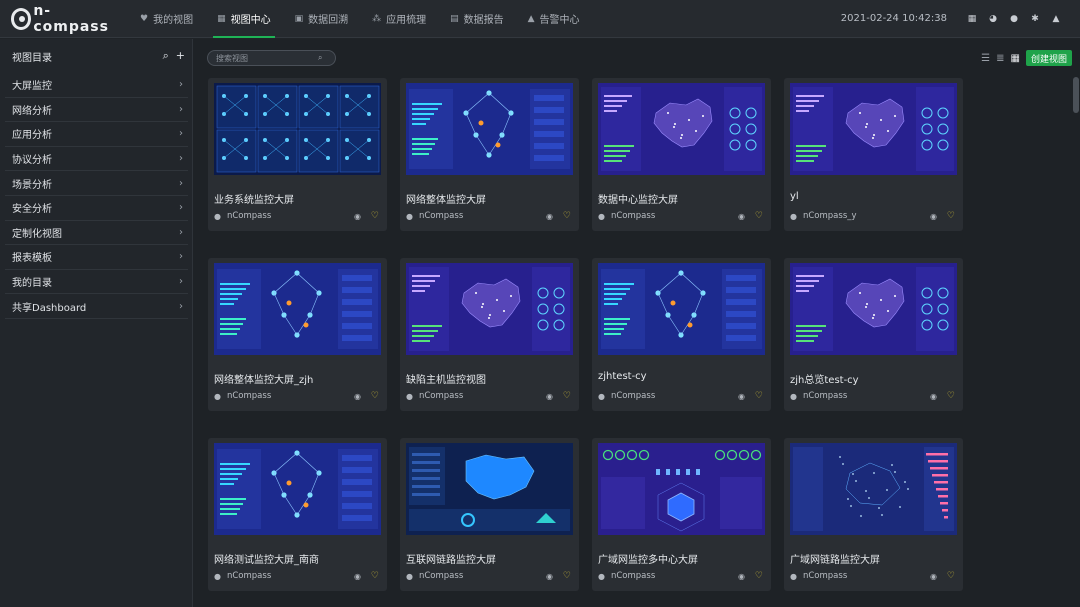 This screenshot has height=607, width=1080. I want to click on view-card: 数据中心监控大屏 ● nCompass ◉ ♡, so click(681, 154).